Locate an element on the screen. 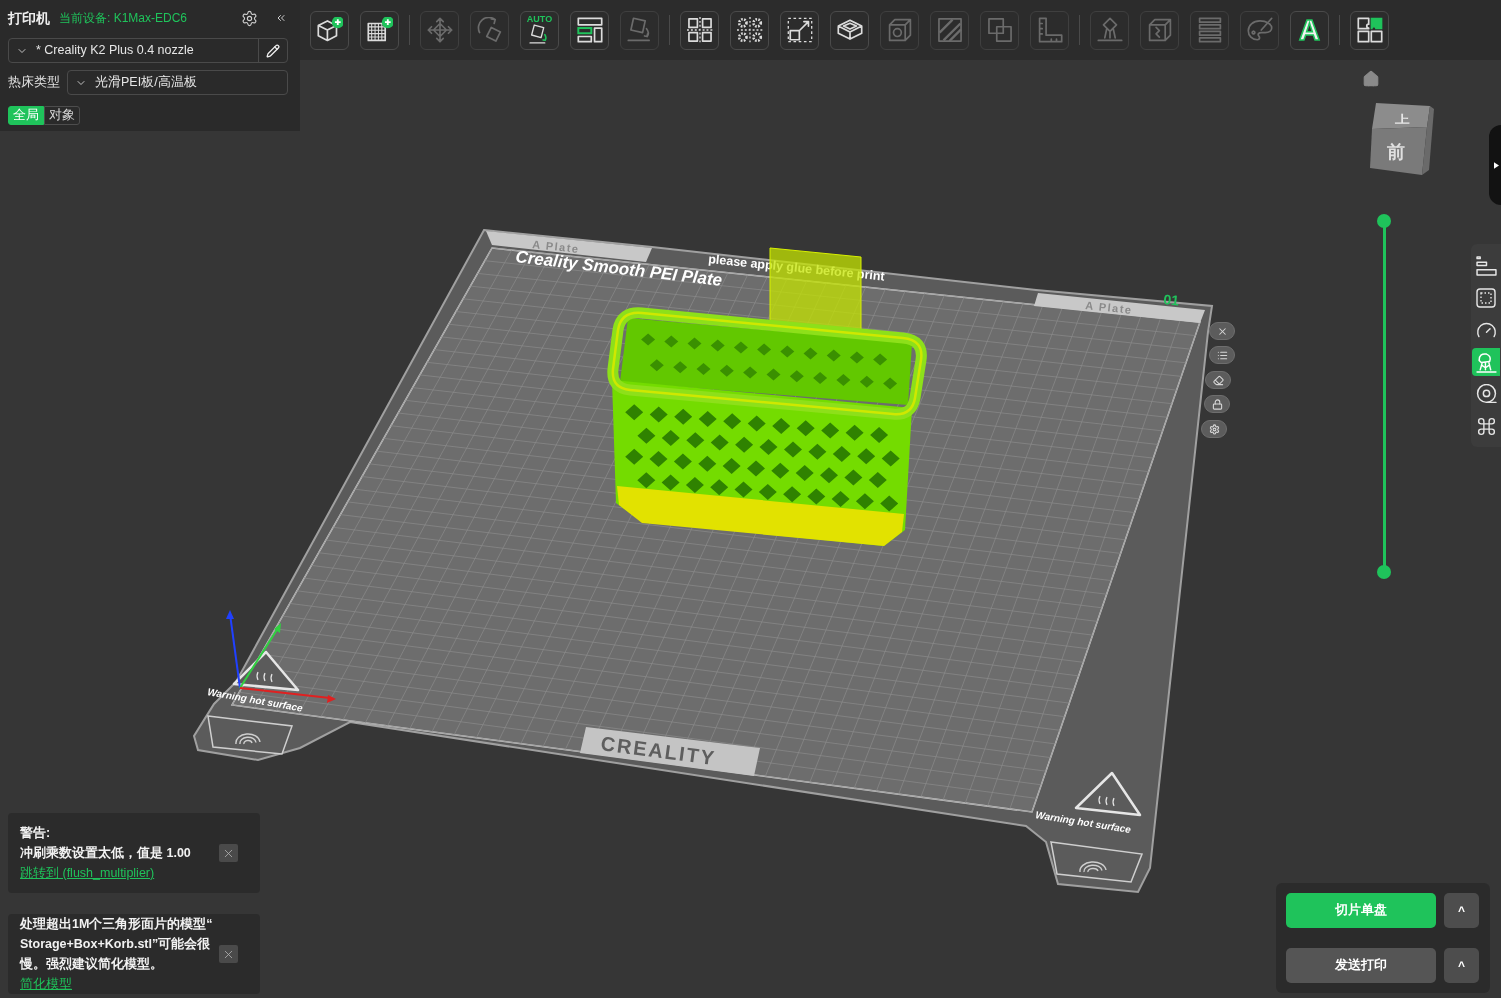 The image size is (1501, 998). notched-cube-icon is located at coordinates (1159, 30).